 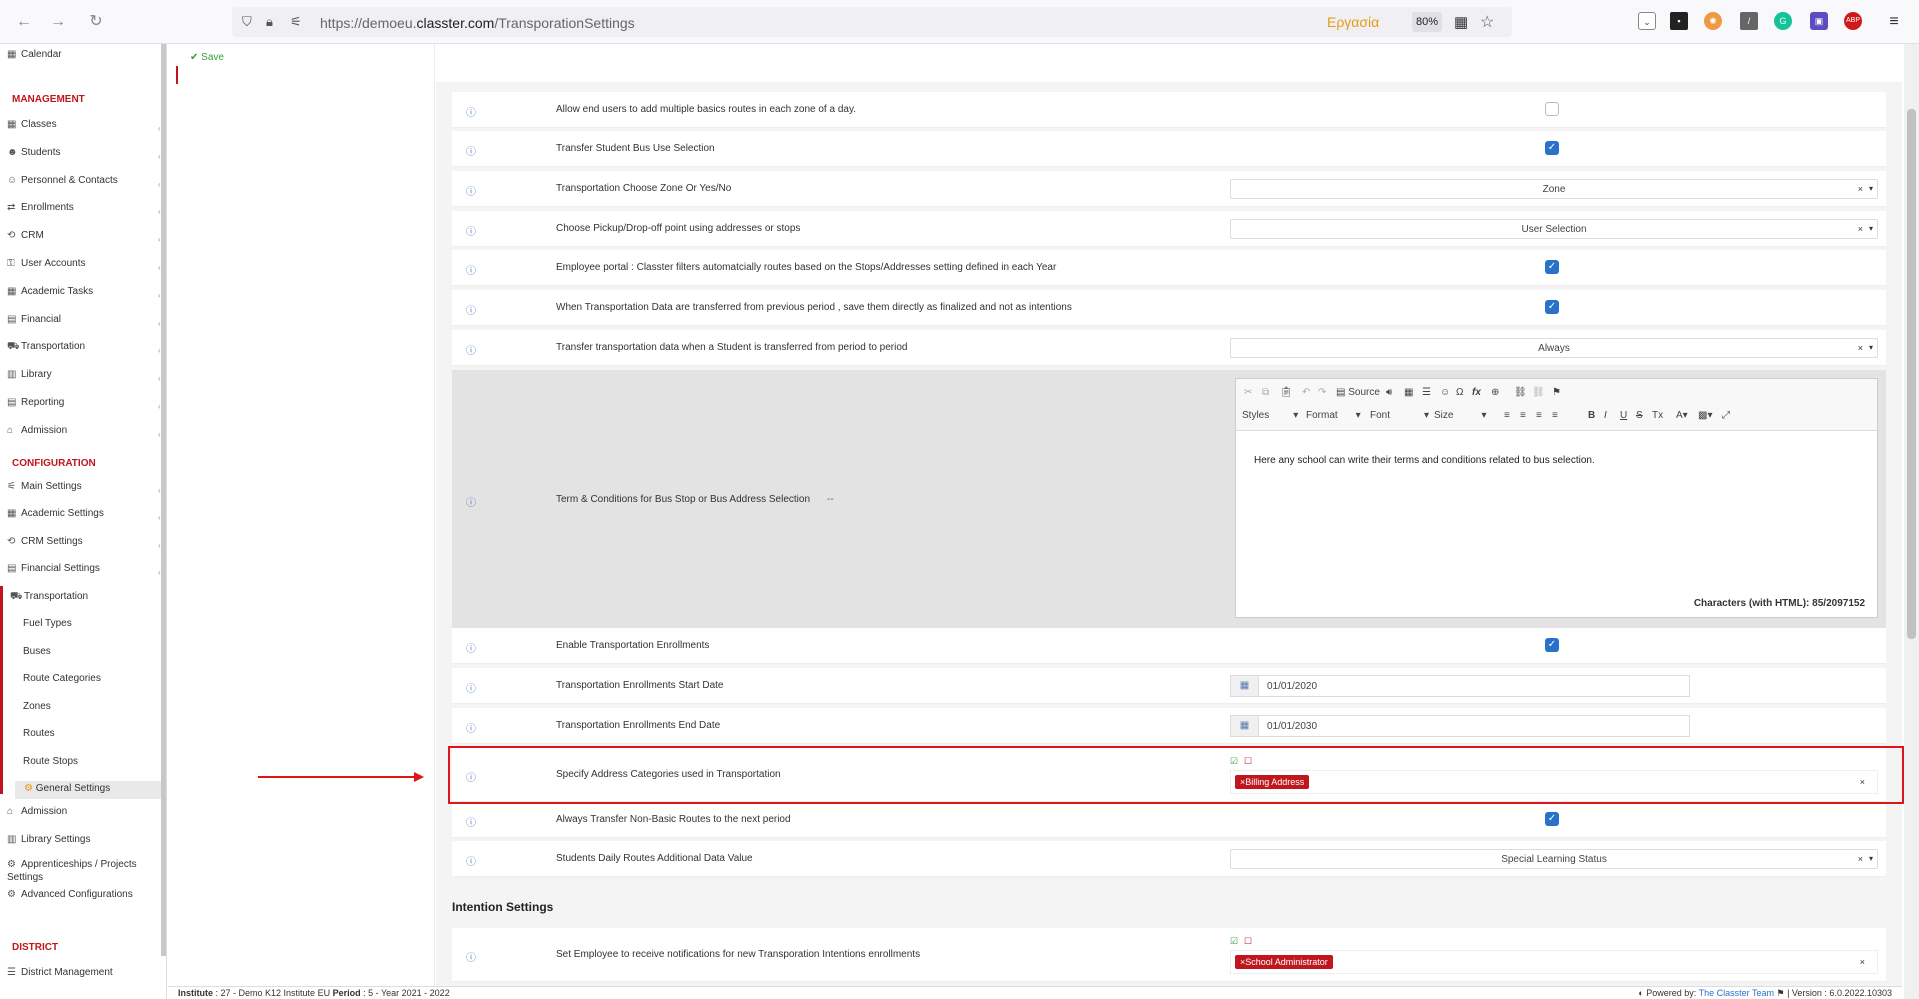 What do you see at coordinates (1426, 392) in the screenshot?
I see `horizontal-line-icon: ☰` at bounding box center [1426, 392].